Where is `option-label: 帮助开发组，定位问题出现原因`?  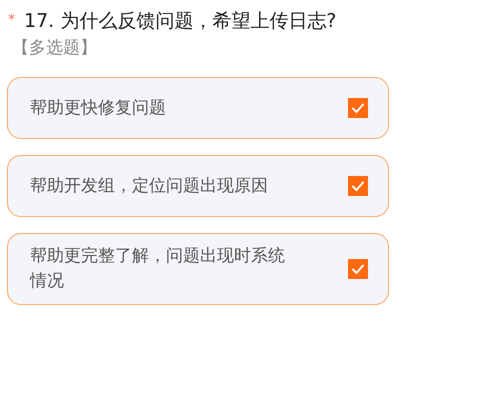
option-label: 帮助开发组，定位问题出现原因 is located at coordinates (149, 186).